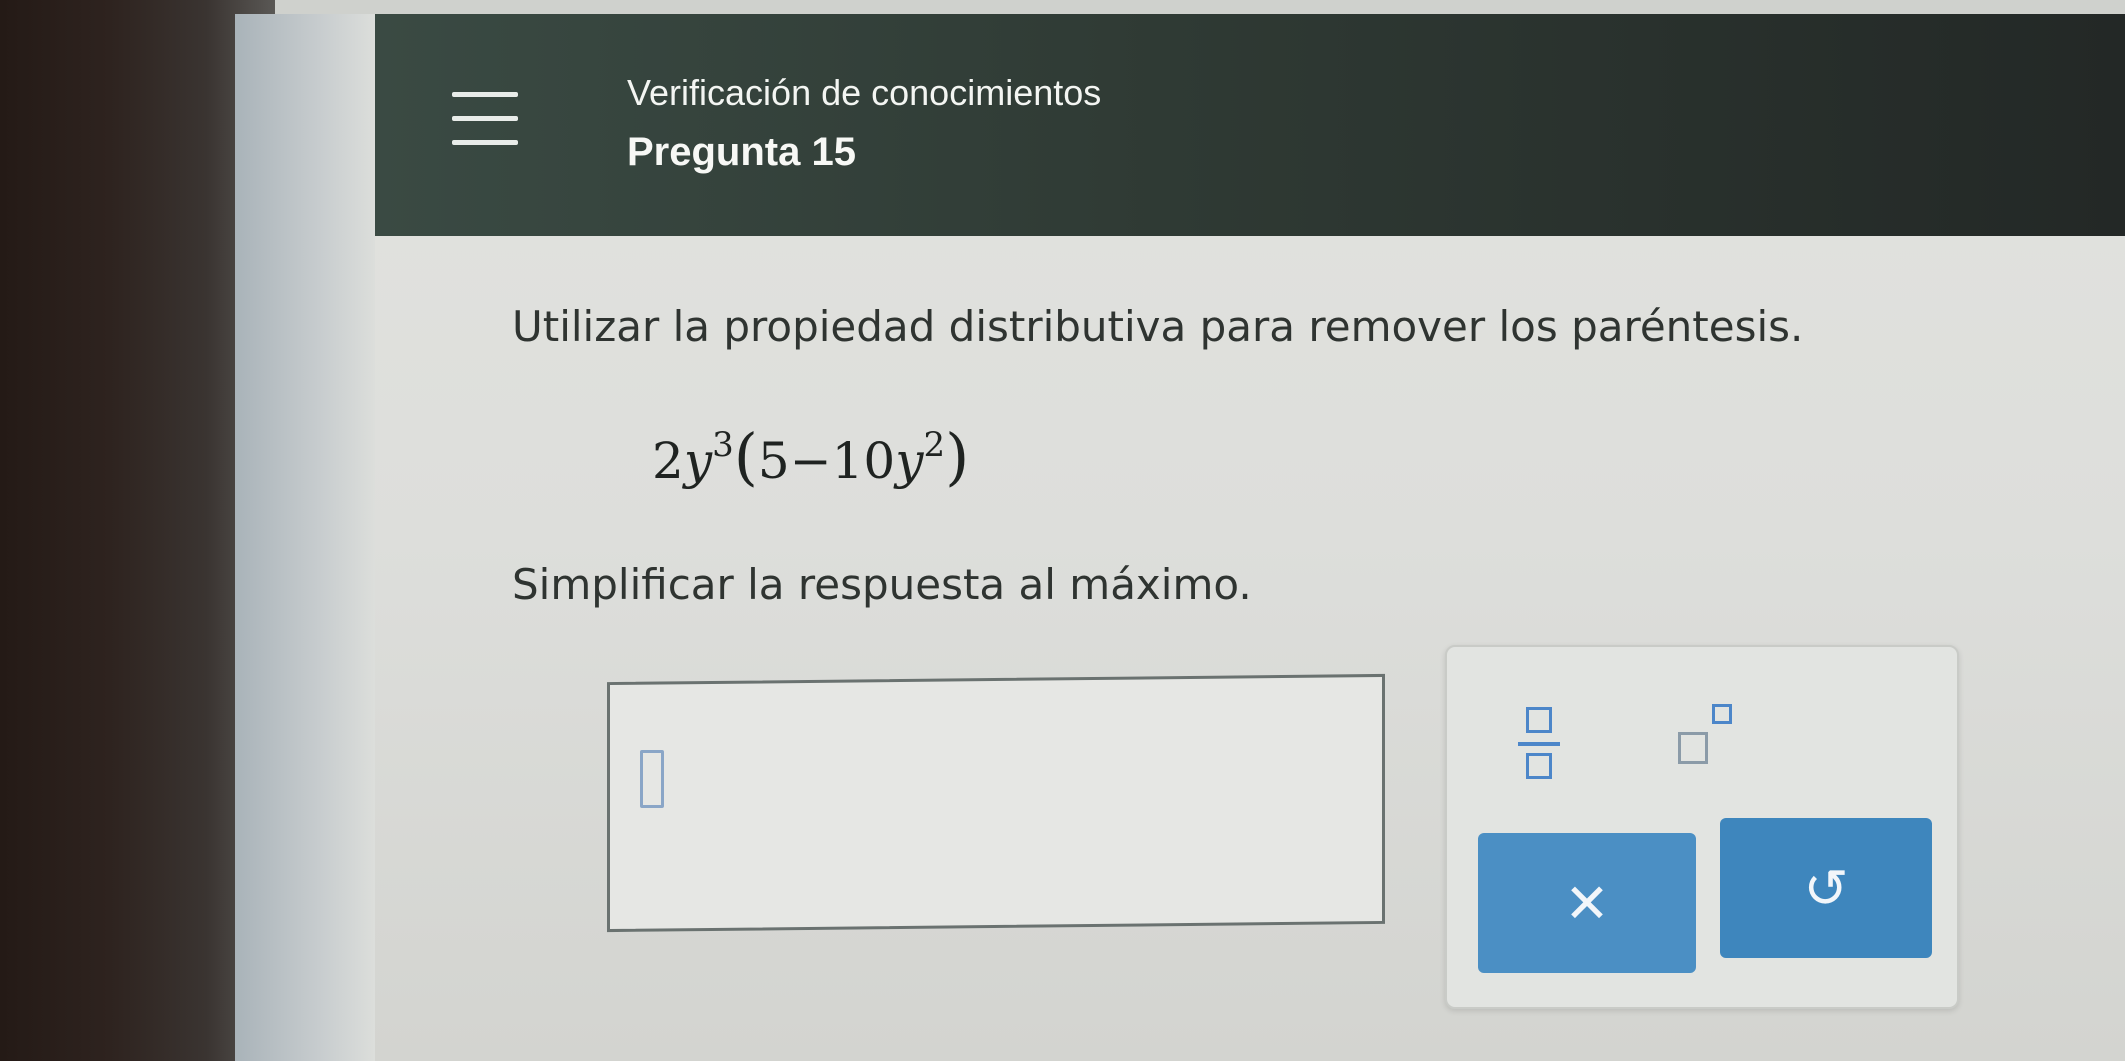  I want to click on question-number: Pregunta 15, so click(741, 152).